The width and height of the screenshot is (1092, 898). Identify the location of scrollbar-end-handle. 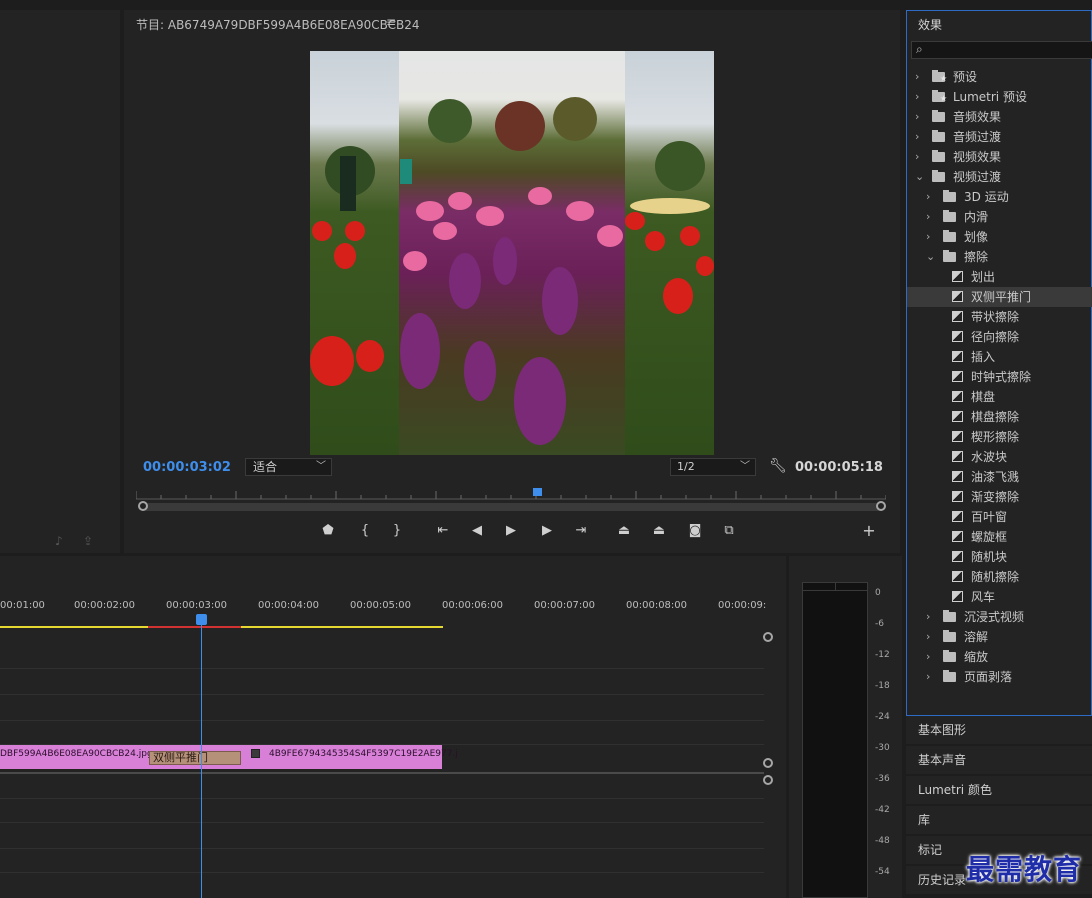
(881, 506).